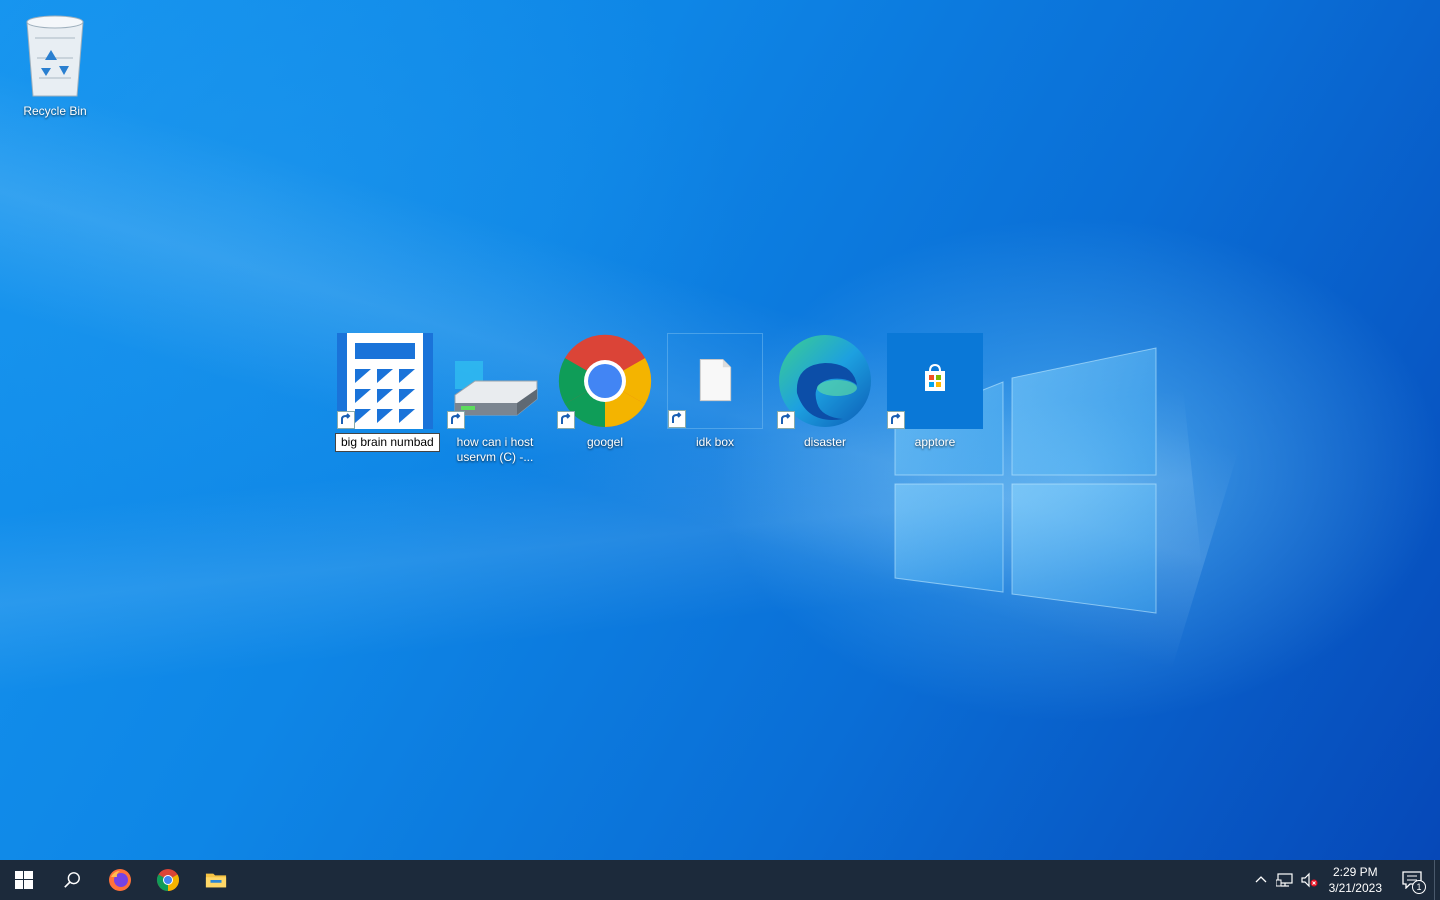 The width and height of the screenshot is (1440, 900). Describe the element at coordinates (935, 442) in the screenshot. I see `desktop-icon-label: apptore` at that location.